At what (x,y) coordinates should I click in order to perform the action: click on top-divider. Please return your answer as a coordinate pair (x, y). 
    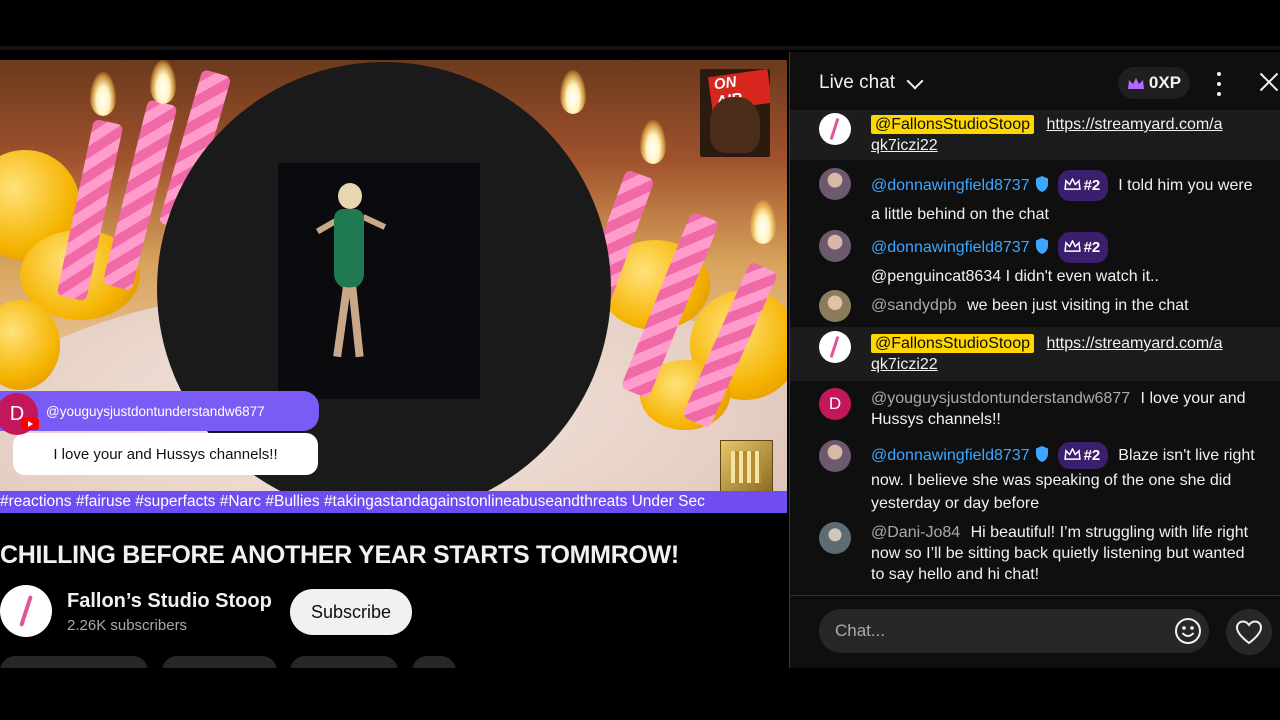
    Looking at the image, I should click on (640, 48).